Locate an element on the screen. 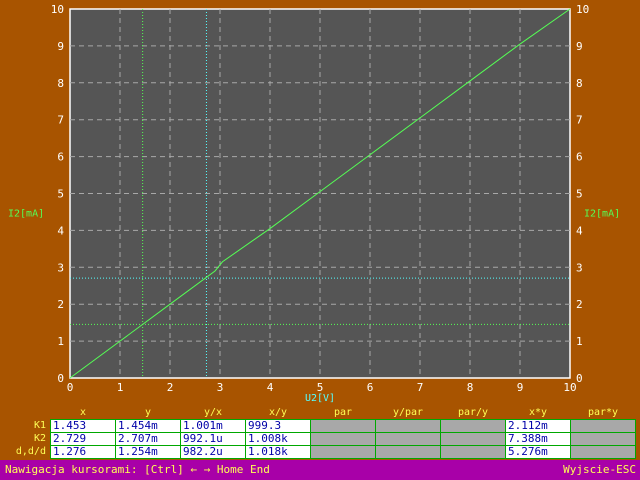 Image resolution: width=640 pixels, height=480 pixels. y-tick-labels-left: 0 1 2 3 4 5 6 7 8 9 10 is located at coordinates (58, 194).